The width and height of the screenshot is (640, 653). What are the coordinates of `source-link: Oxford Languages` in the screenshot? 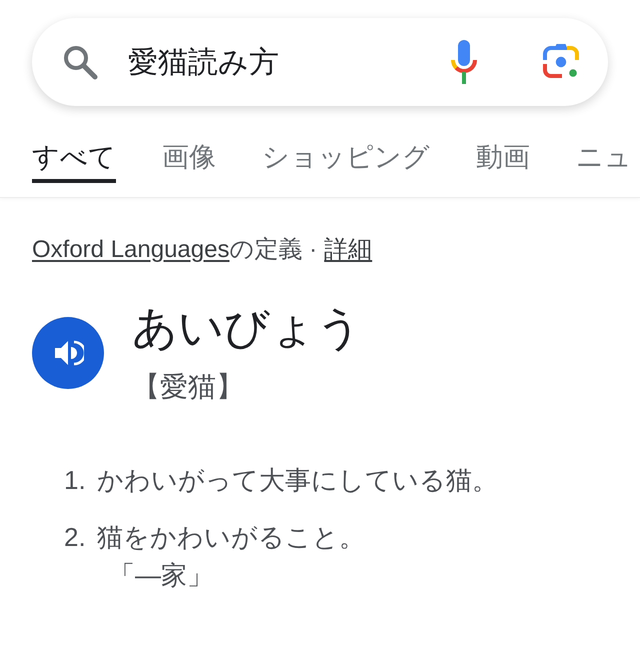 It's located at (131, 249).